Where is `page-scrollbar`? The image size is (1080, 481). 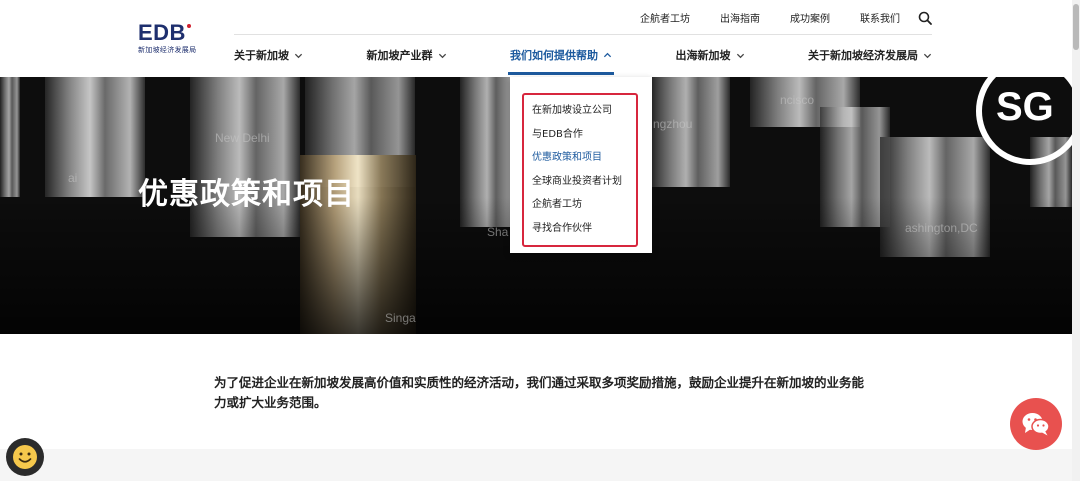 page-scrollbar is located at coordinates (1076, 240).